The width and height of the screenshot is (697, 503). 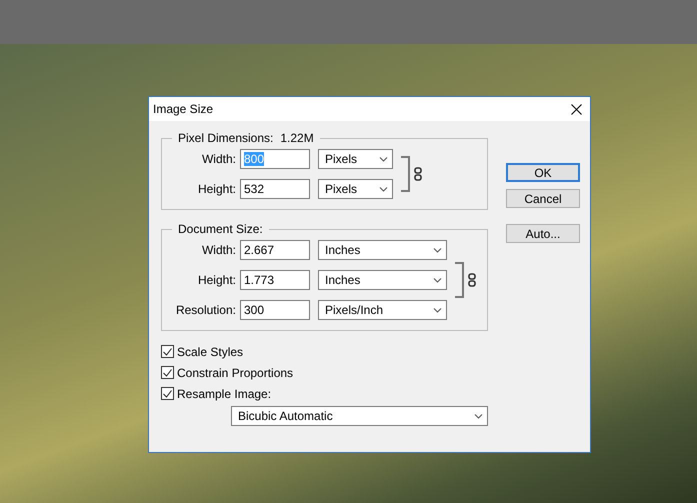 What do you see at coordinates (205, 310) in the screenshot?
I see `field-label: Resolution:` at bounding box center [205, 310].